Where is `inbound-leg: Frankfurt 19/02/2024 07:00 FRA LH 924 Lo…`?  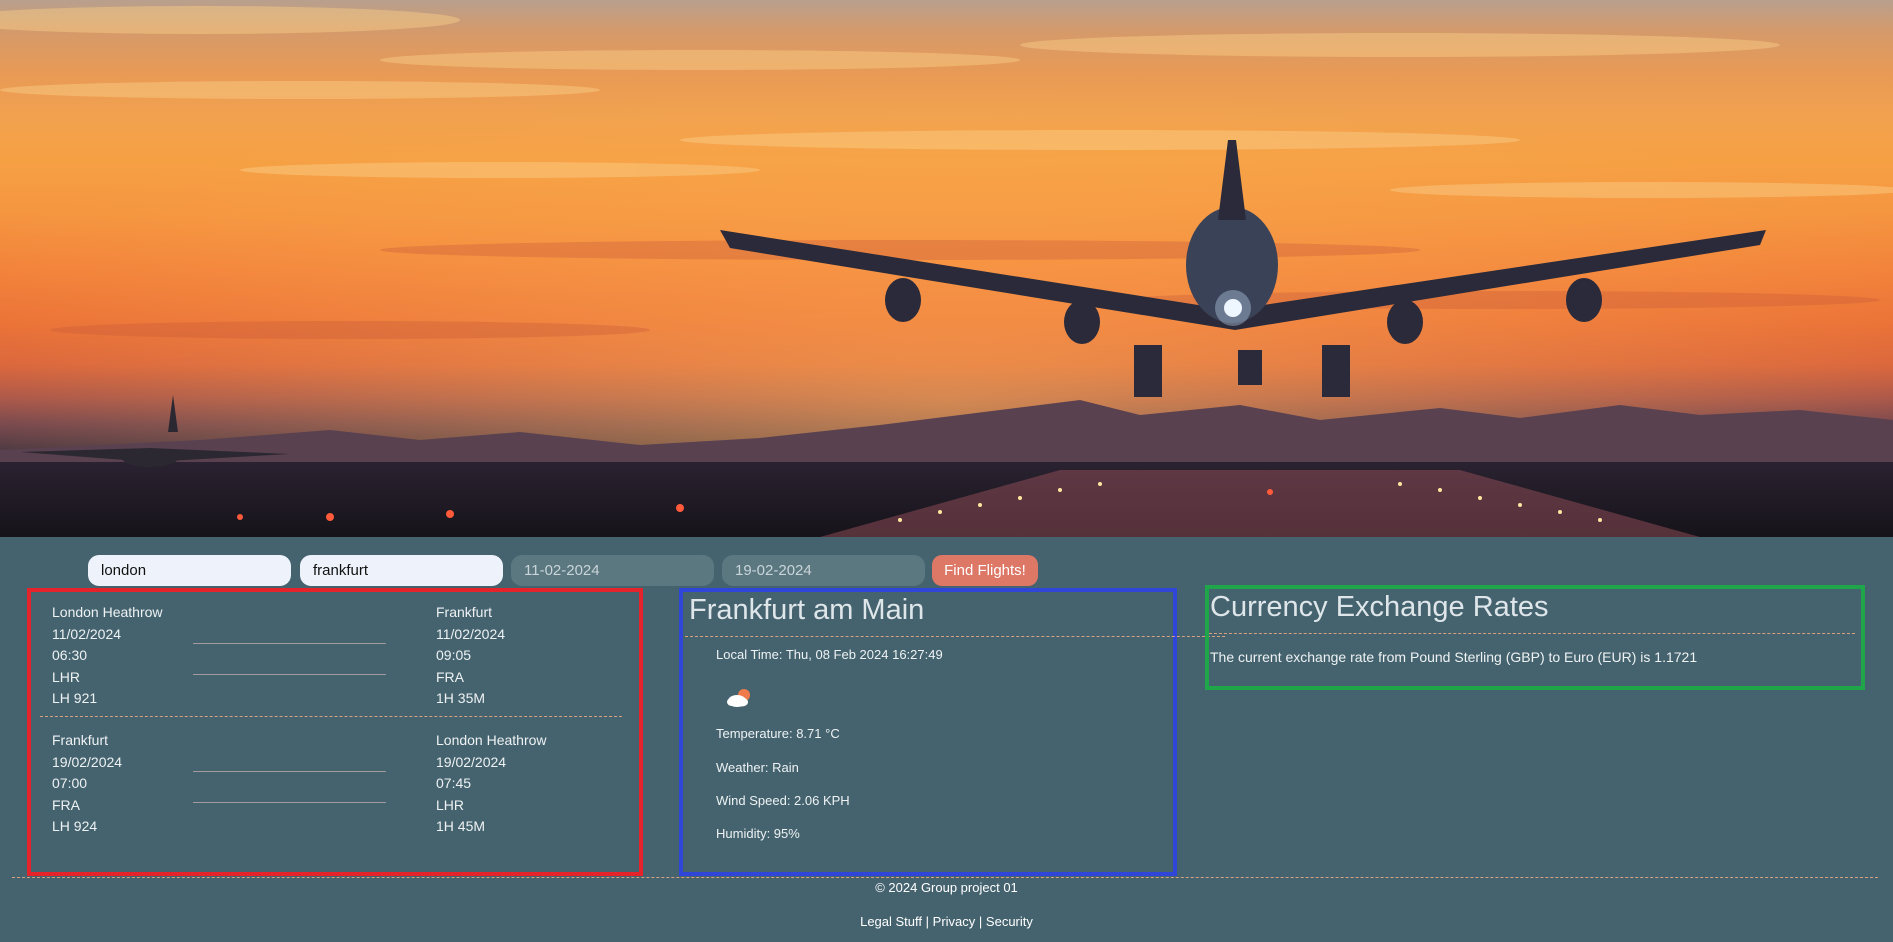
inbound-leg: Frankfurt 19/02/2024 07:00 FRA LH 924 Lo… is located at coordinates (335, 790).